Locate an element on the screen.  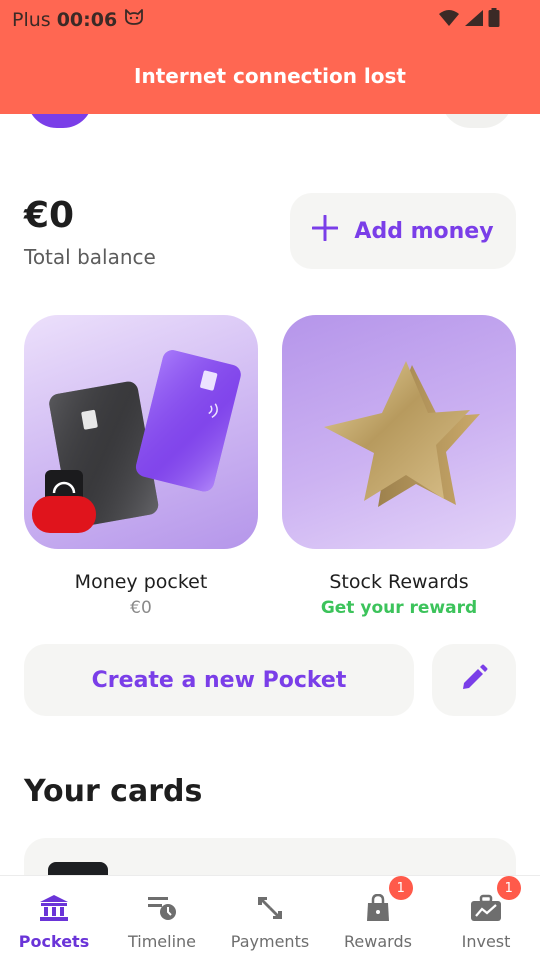
total-balance-amount: €0 is located at coordinates (49, 215).